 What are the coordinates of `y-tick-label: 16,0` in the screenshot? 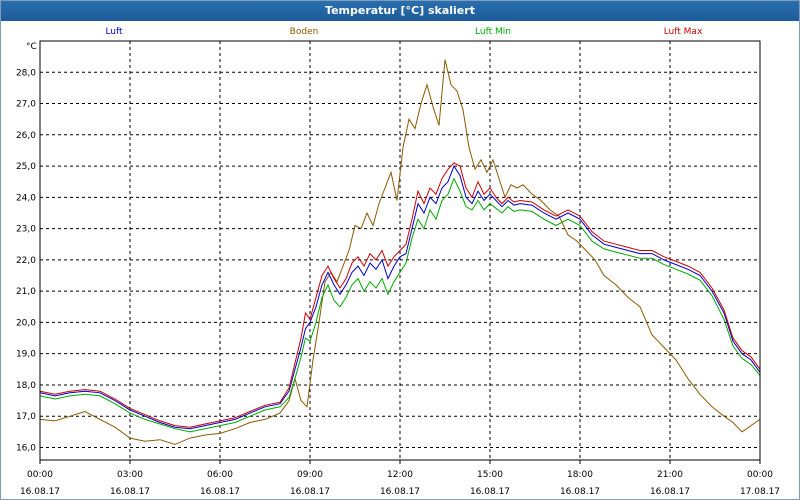 It's located at (26, 448).